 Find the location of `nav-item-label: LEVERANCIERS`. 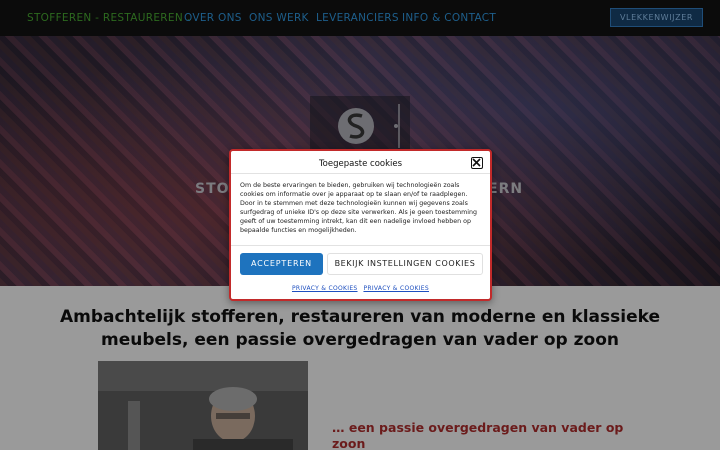

nav-item-label: LEVERANCIERS is located at coordinates (357, 18).